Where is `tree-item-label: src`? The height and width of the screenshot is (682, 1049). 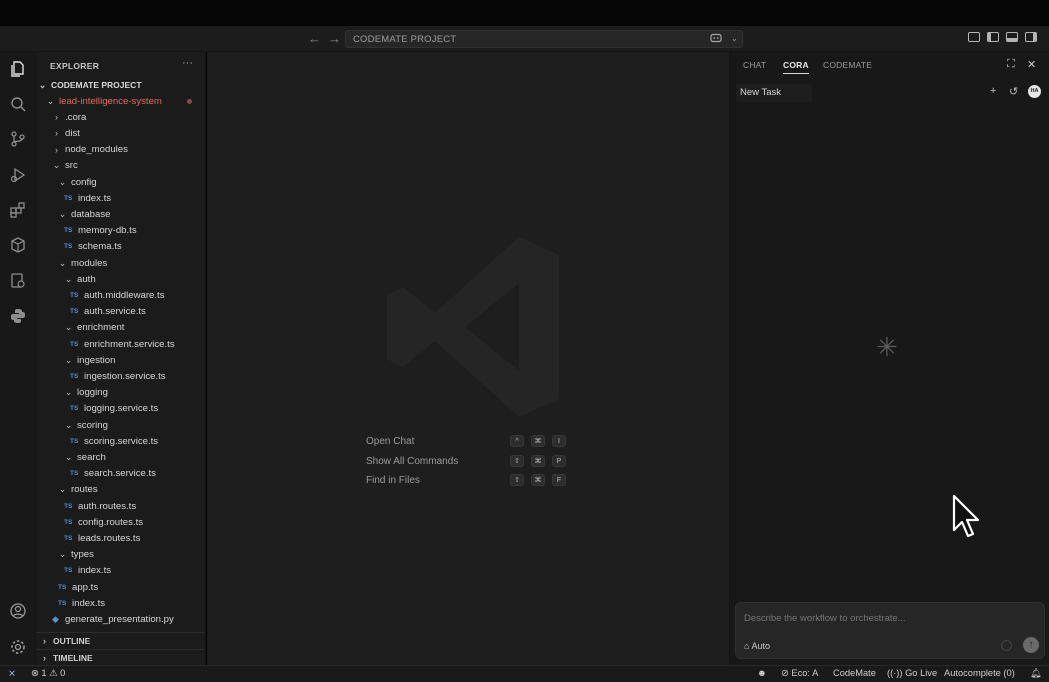
tree-item-label: src is located at coordinates (71, 166).